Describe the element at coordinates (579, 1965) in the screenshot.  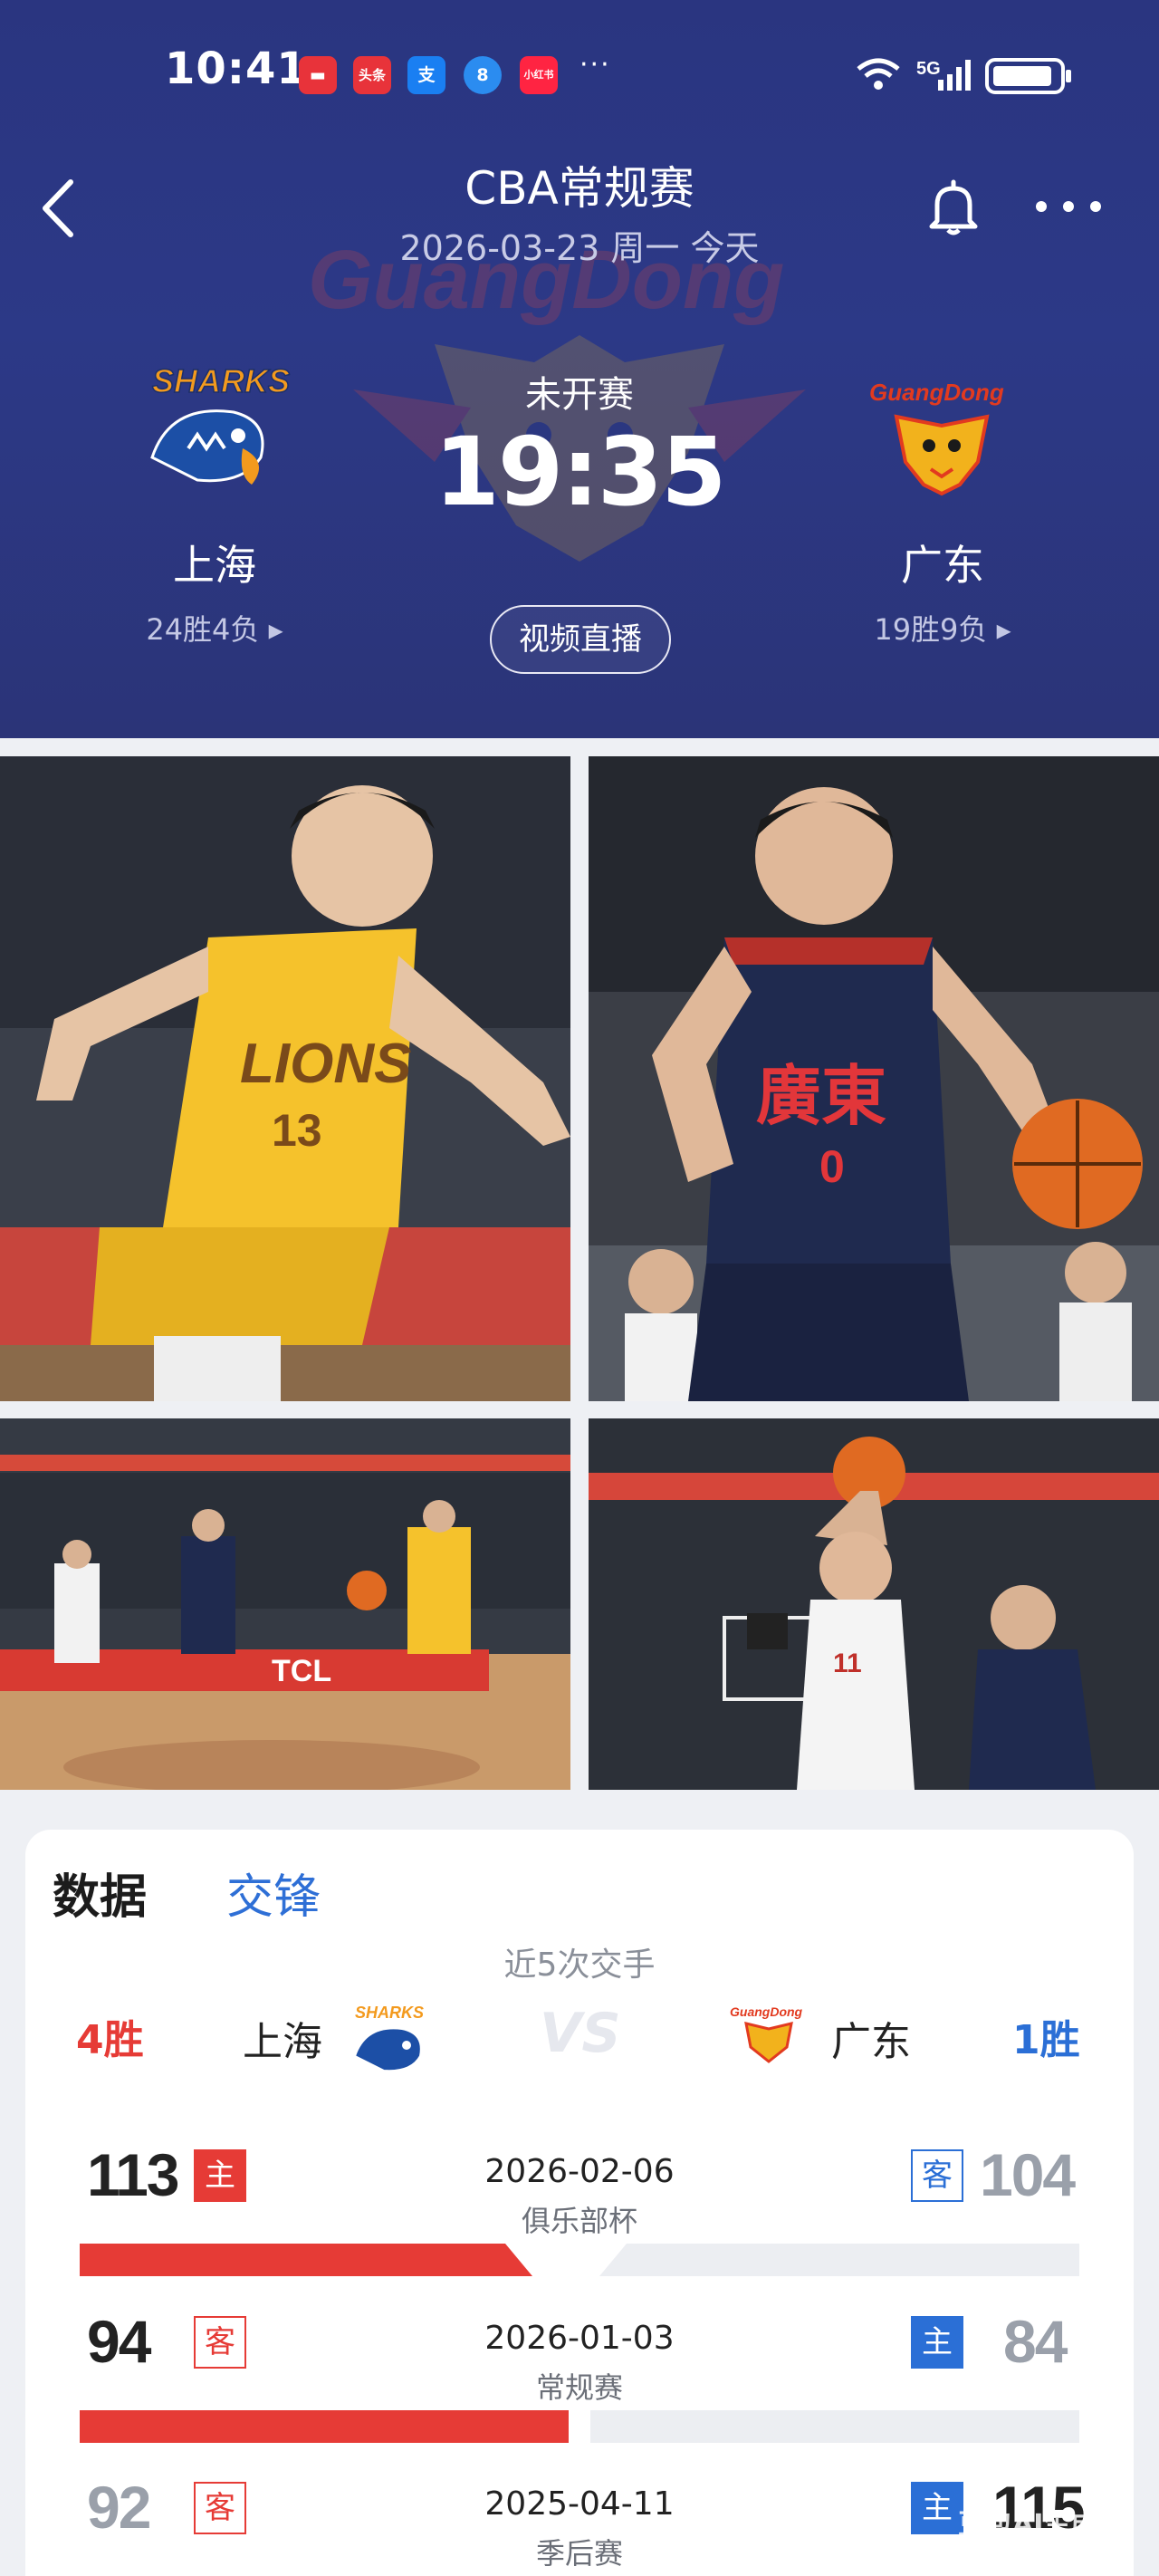
I see `h2h-title: 近5次交手` at that location.